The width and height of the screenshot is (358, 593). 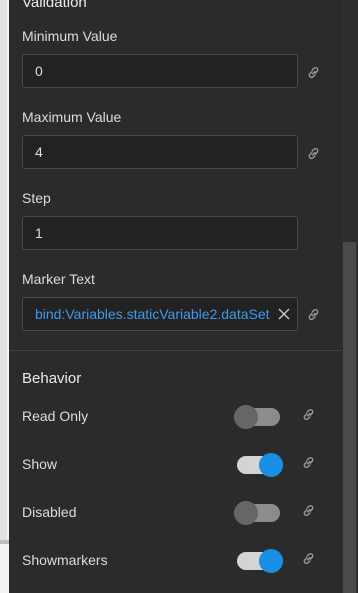 What do you see at coordinates (58, 279) in the screenshot?
I see `marker-text-label: Marker Text` at bounding box center [58, 279].